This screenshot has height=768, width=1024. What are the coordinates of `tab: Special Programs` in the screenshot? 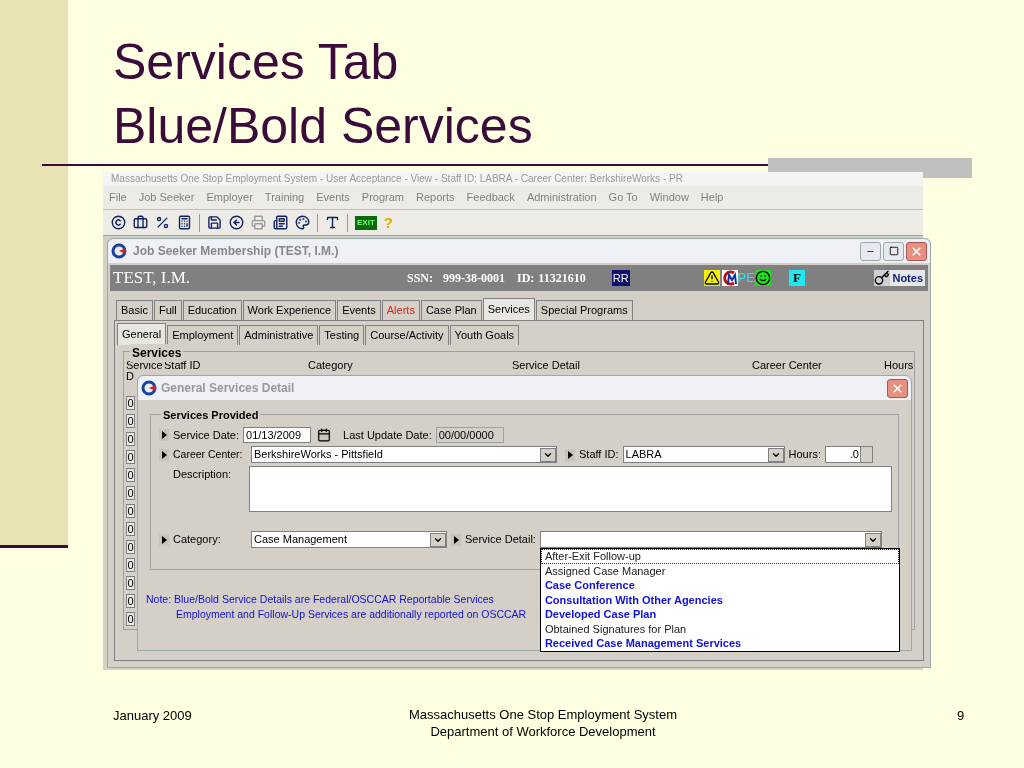 It's located at (584, 310).